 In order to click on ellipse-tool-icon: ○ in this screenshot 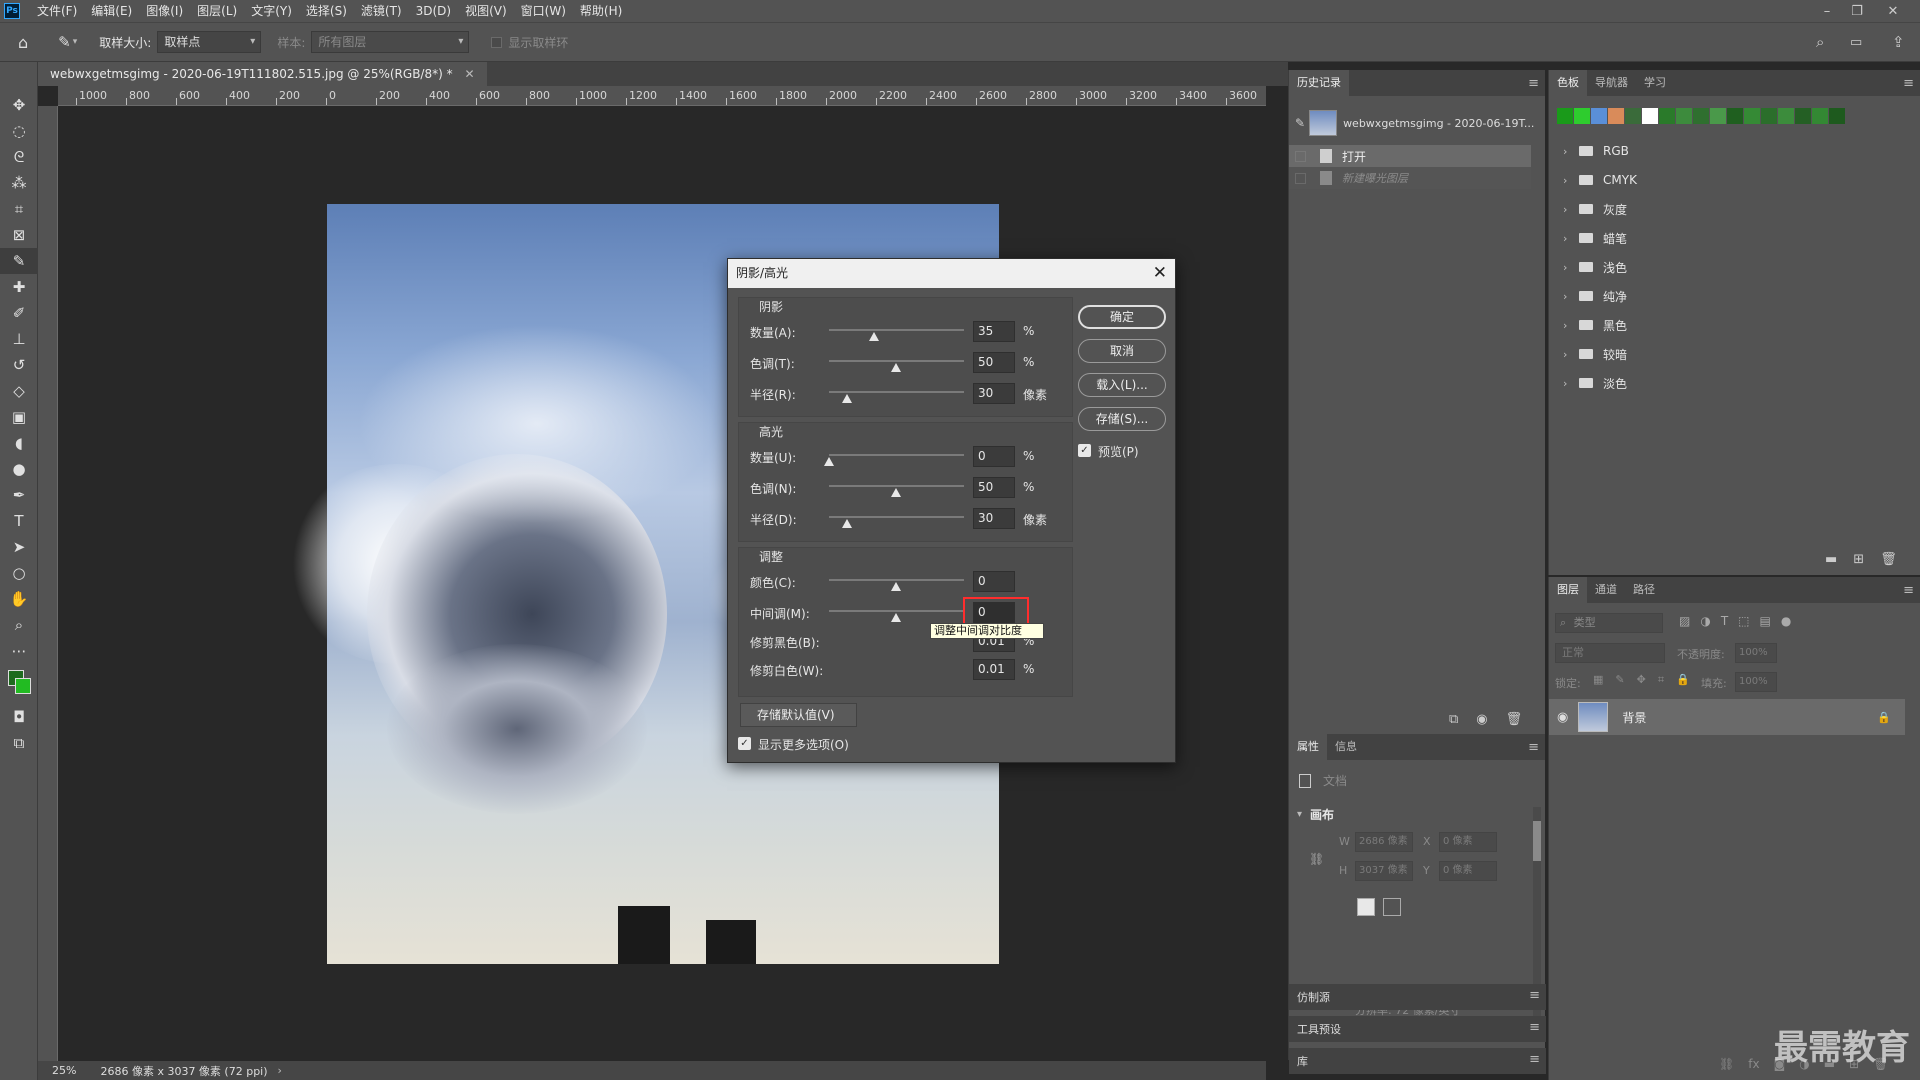, I will do `click(19, 573)`.